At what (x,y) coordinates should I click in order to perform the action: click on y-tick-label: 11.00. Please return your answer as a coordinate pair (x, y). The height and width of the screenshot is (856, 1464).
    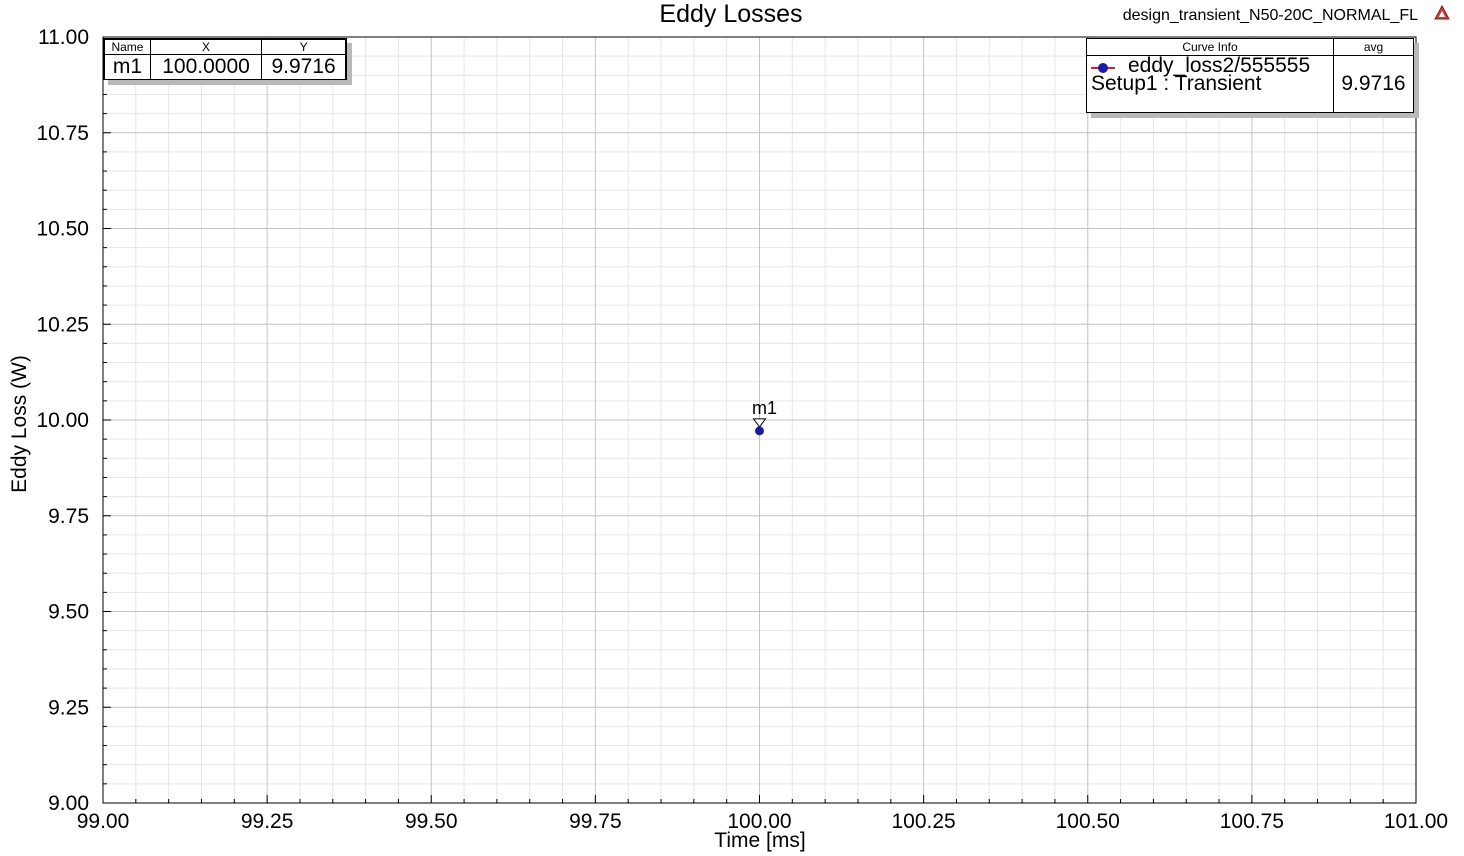
    Looking at the image, I should click on (63, 37).